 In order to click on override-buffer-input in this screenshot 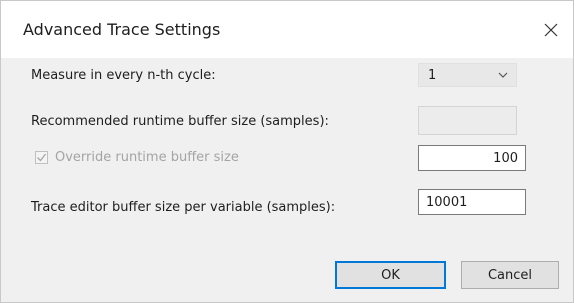, I will do `click(472, 158)`.